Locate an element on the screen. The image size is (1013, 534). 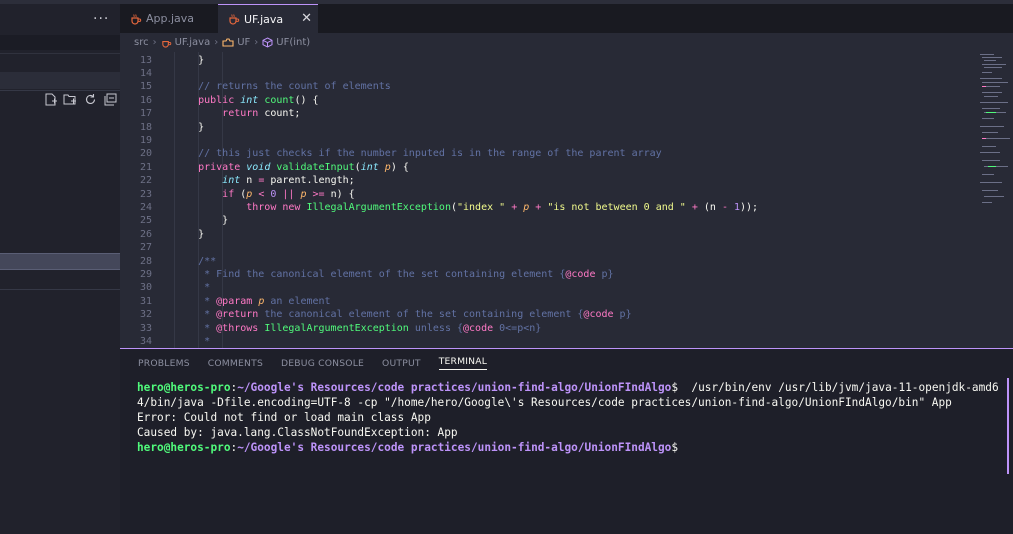
minimap is located at coordinates (995, 132).